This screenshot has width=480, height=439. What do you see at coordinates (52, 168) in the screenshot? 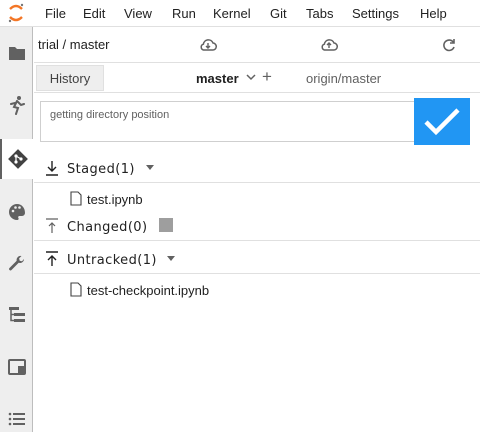
I see `download-arrow-icon` at bounding box center [52, 168].